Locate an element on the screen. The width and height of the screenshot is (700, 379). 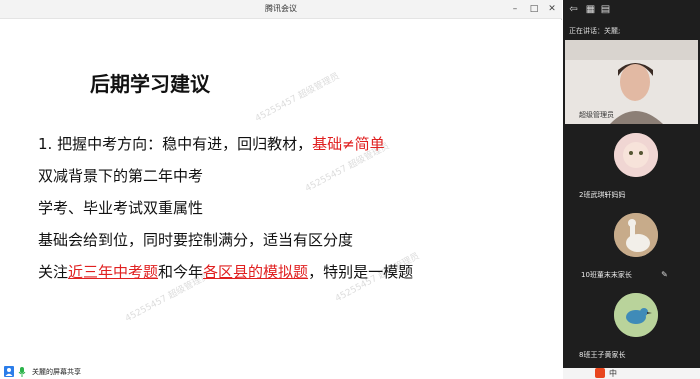
participant-name: 10班董末末家长 is located at coordinates (606, 275).